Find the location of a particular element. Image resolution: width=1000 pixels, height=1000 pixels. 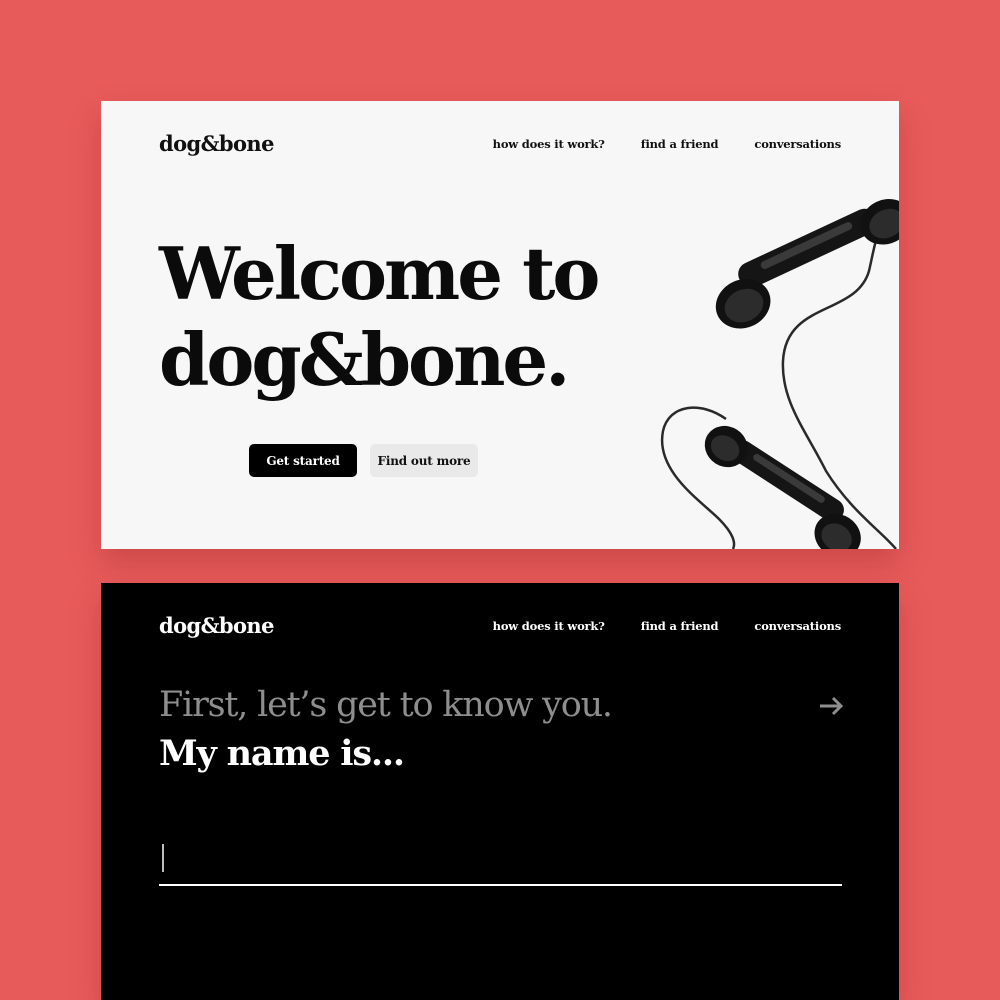

hero-title-line-2: dog&bone. is located at coordinates (364, 359).